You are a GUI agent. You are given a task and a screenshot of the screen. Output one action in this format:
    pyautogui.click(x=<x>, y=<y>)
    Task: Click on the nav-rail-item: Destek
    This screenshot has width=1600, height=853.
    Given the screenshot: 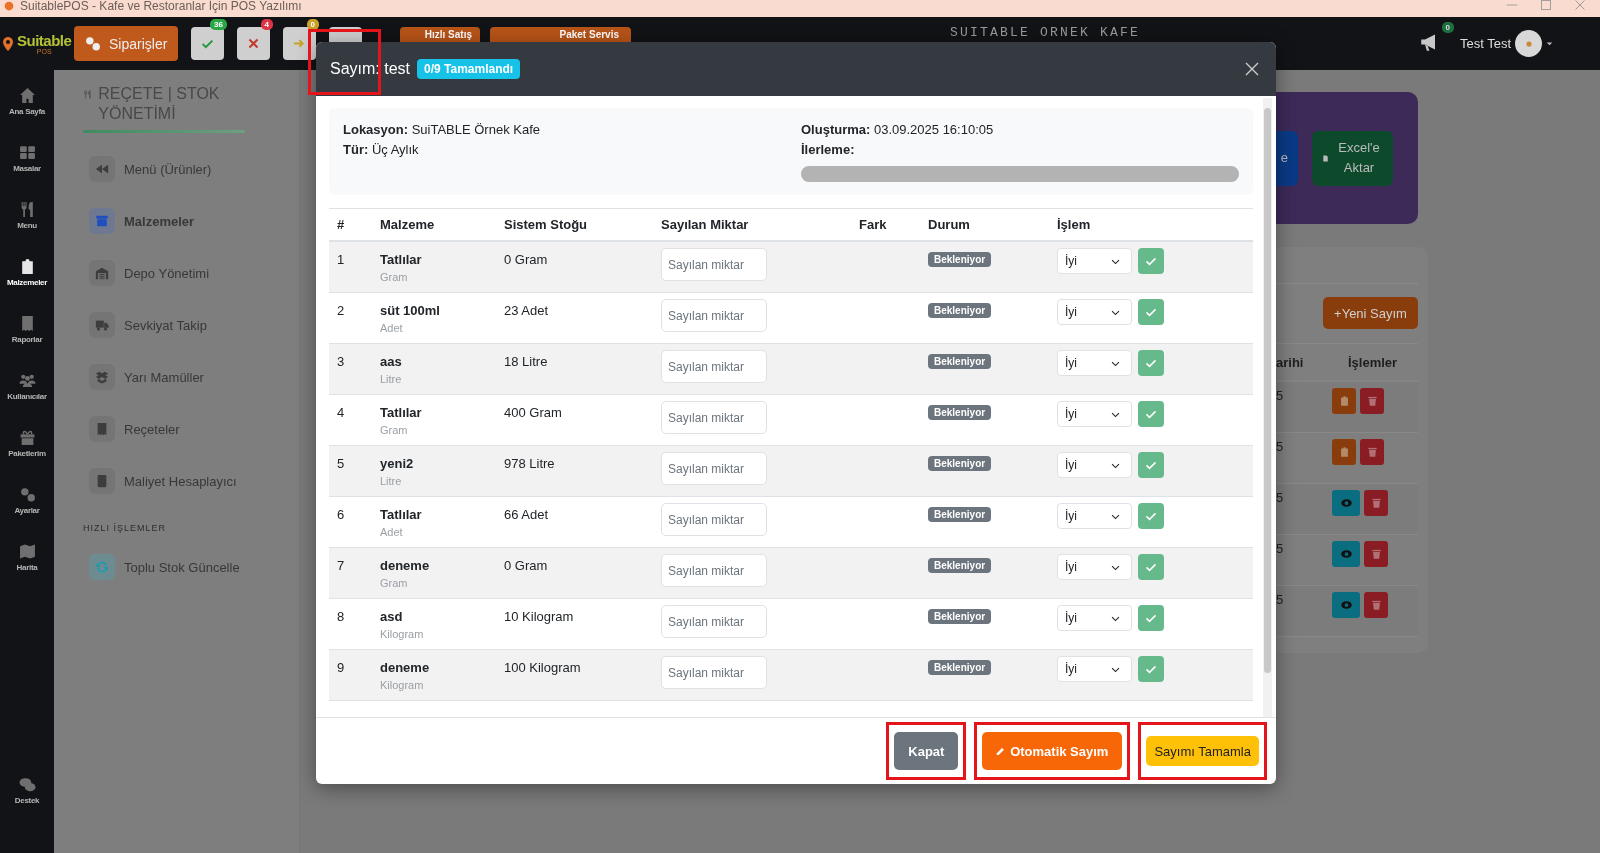 What is the action you would take?
    pyautogui.click(x=27, y=804)
    